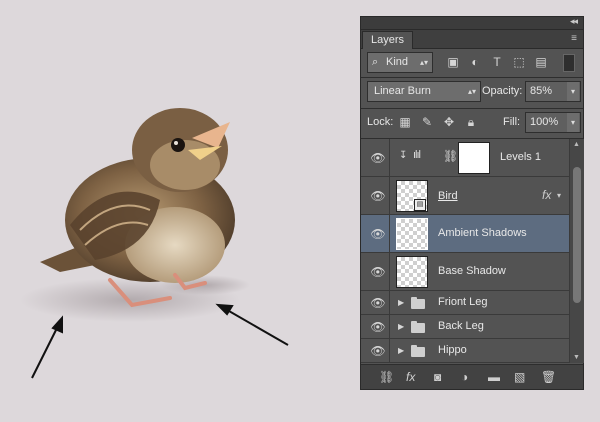 The image size is (600, 422). Describe the element at coordinates (576, 144) in the screenshot. I see `scroll-up-icon: ▲` at that location.